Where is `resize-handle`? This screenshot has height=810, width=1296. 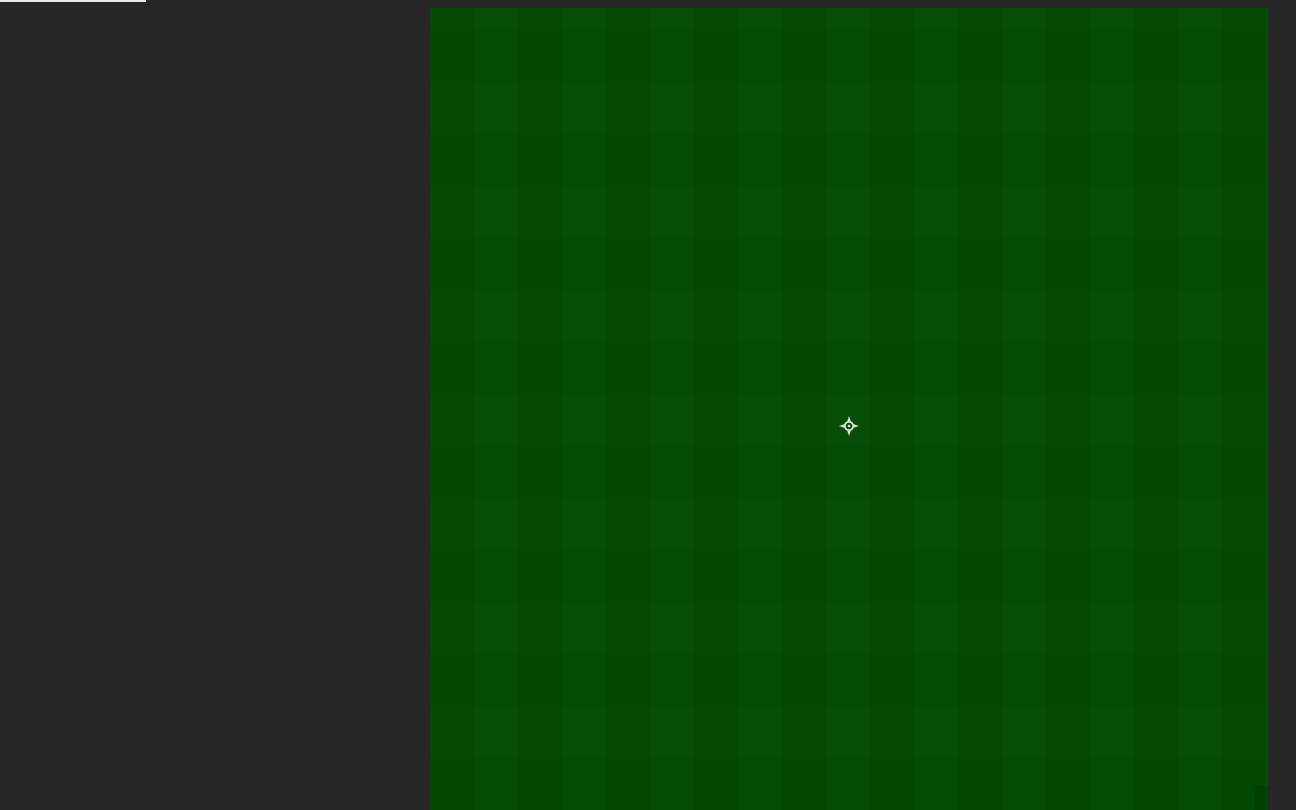 resize-handle is located at coordinates (1261, 798).